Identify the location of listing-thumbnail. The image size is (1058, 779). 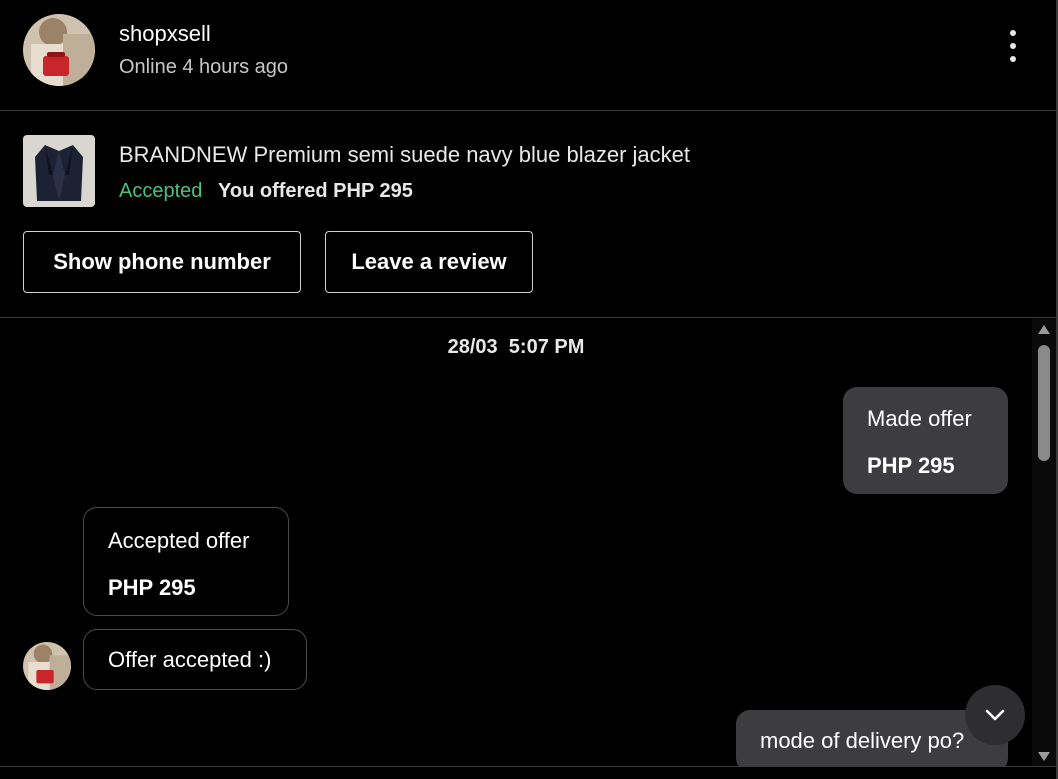
(59, 171).